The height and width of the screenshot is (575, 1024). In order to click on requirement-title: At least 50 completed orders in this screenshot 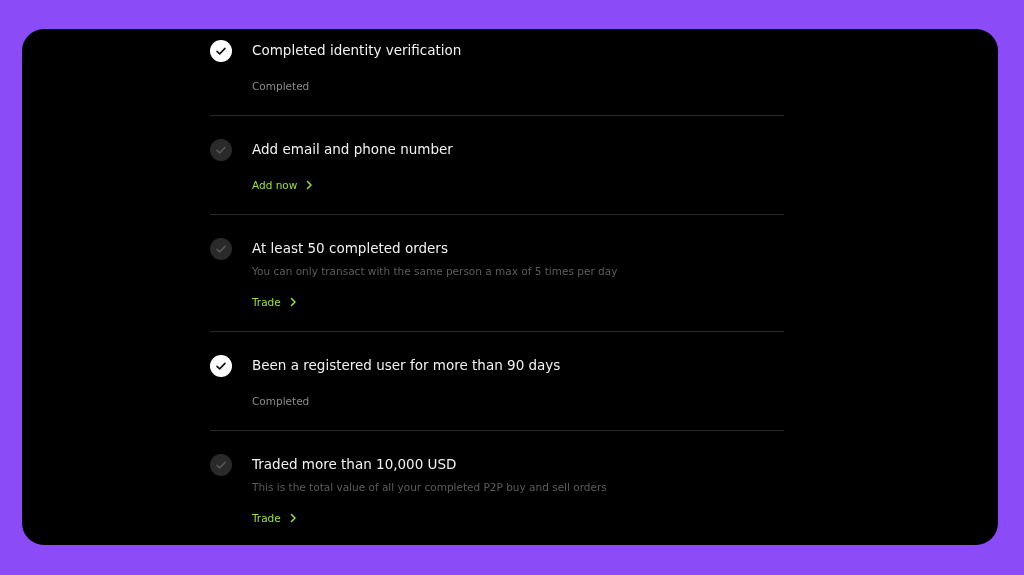, I will do `click(350, 248)`.